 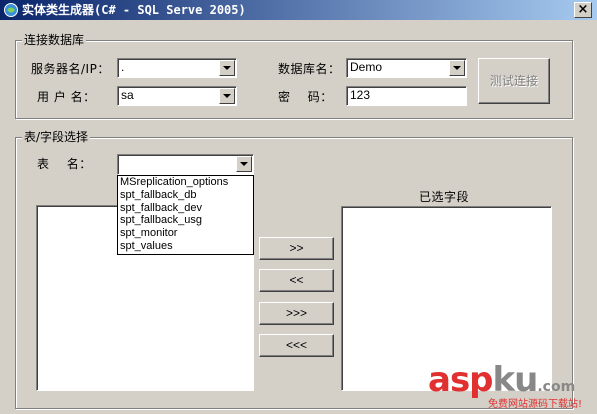 I want to click on table-field-group-title: 表/字段选择, so click(x=56, y=137).